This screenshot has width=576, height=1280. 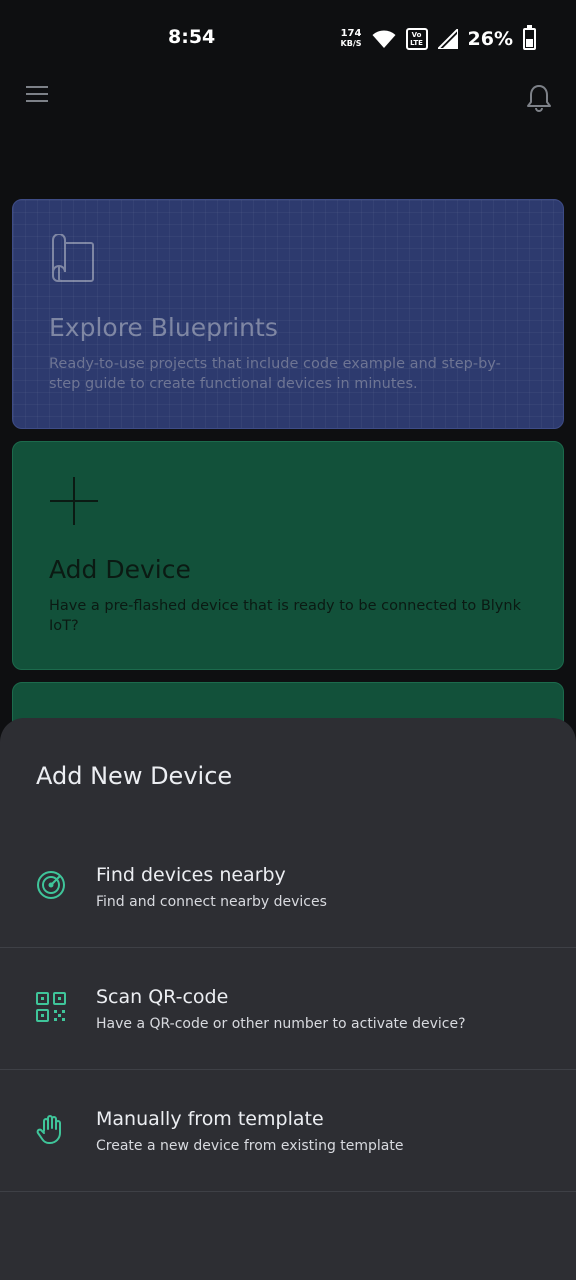 I want to click on qr-code-icon, so click(x=51, y=1007).